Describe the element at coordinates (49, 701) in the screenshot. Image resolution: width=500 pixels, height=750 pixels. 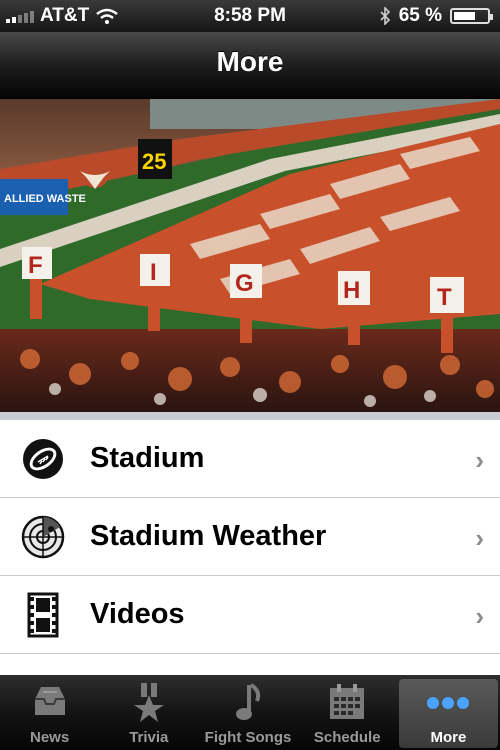
I see `inbox-icon` at that location.